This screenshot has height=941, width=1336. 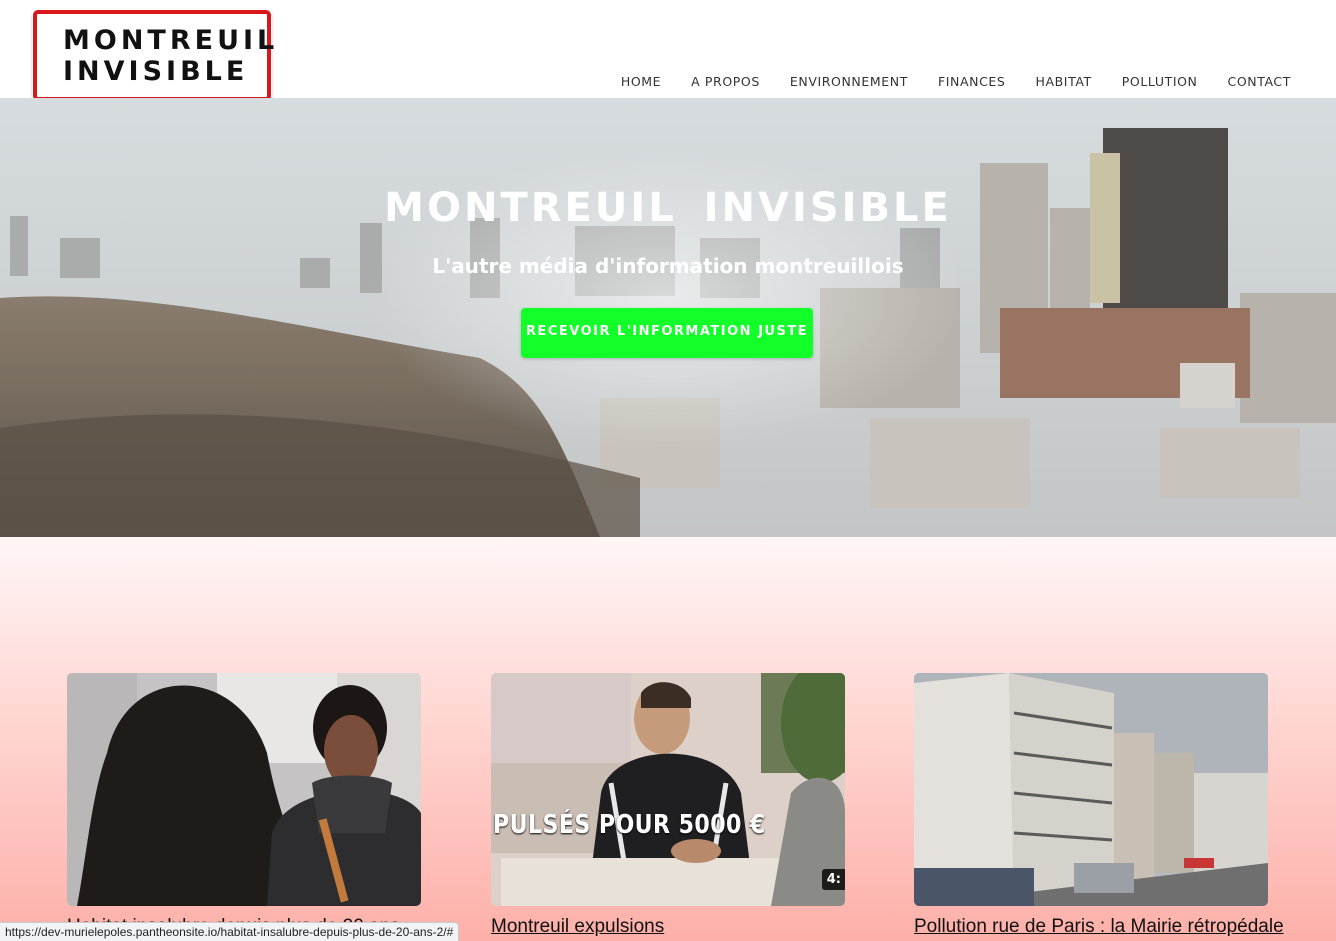 What do you see at coordinates (641, 81) in the screenshot?
I see `nav-home: HOME` at bounding box center [641, 81].